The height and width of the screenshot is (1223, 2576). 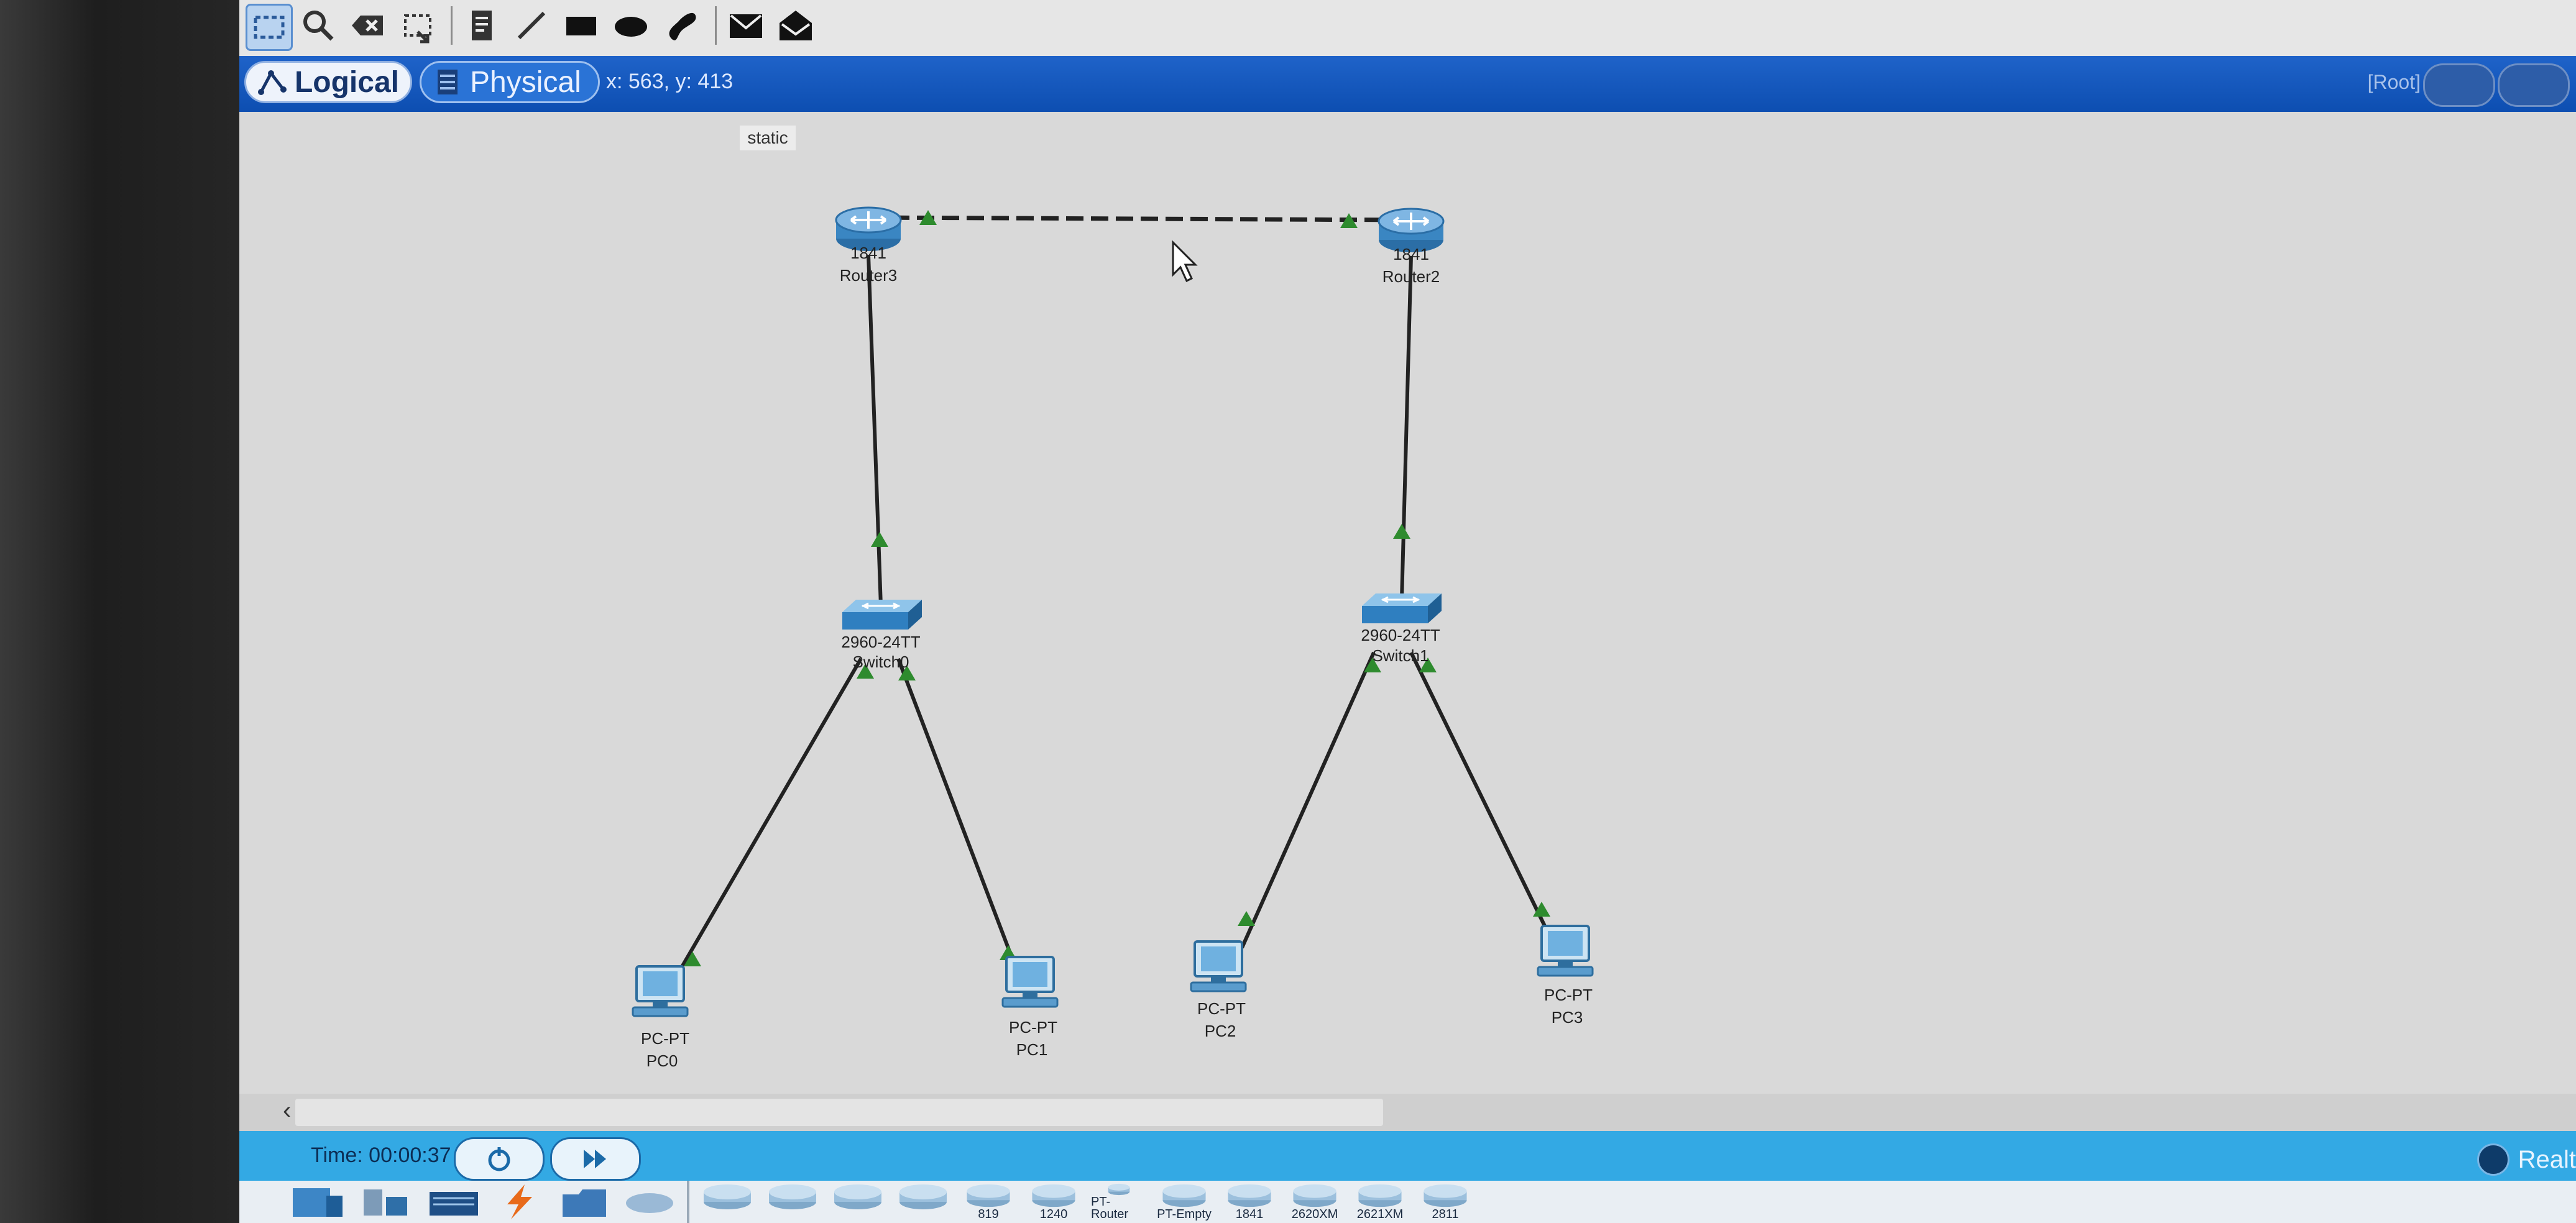 I want to click on palette-router-item: 2620XM, so click(x=1315, y=1202).